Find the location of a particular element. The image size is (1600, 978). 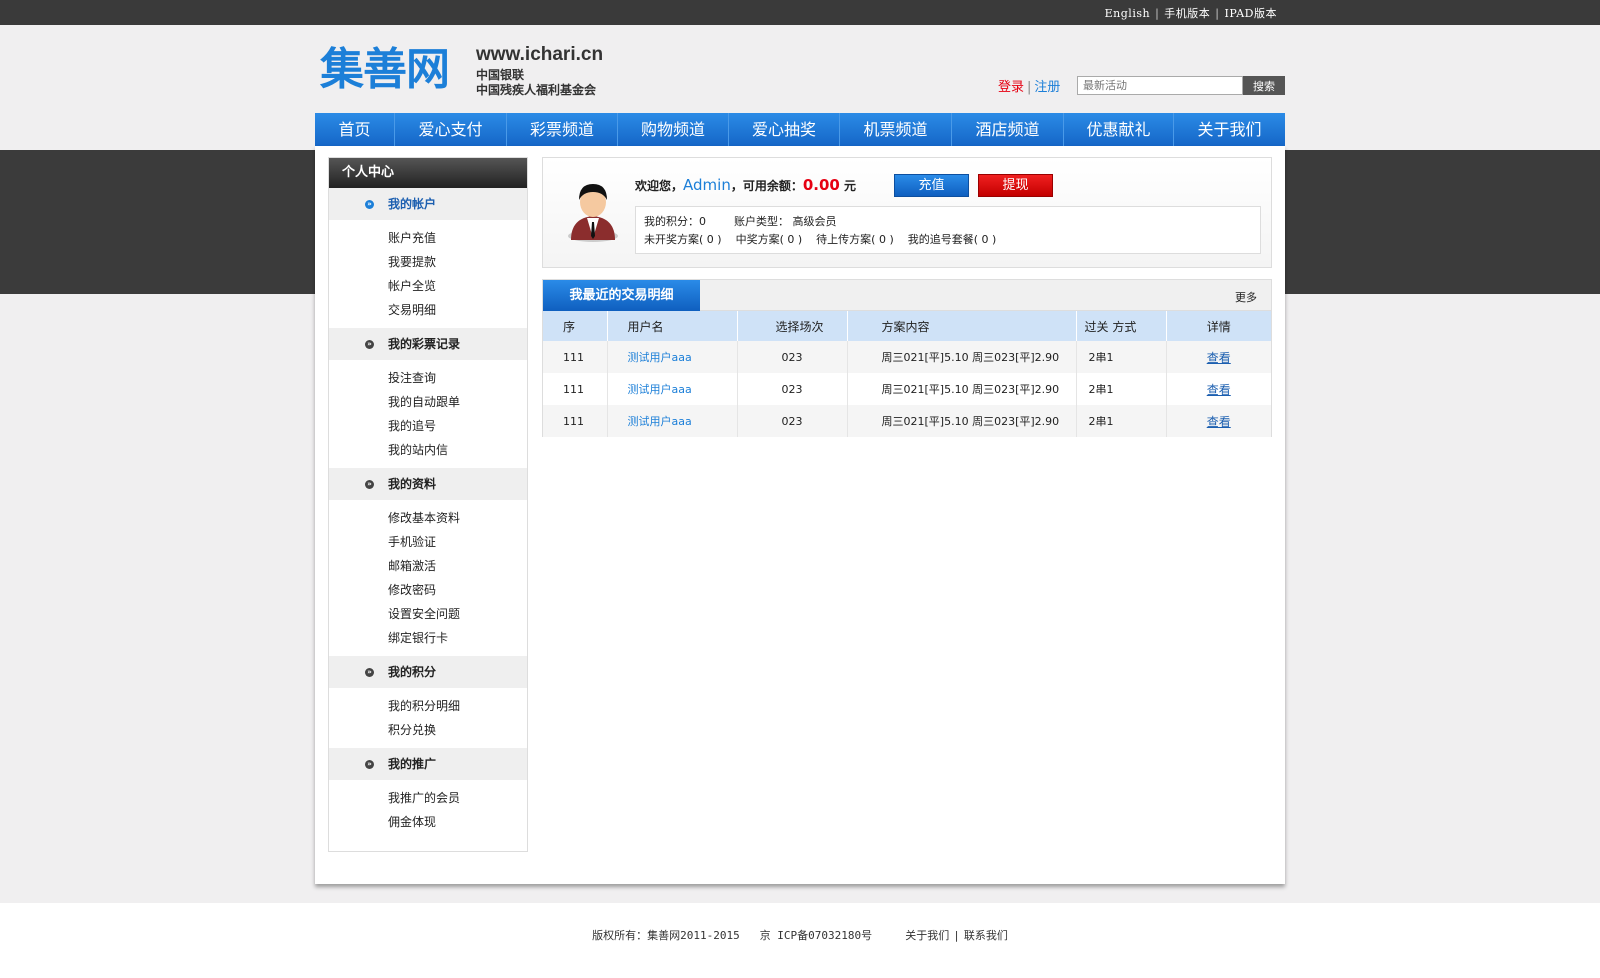

unopened-plans: 未开奖方案( 0 ) is located at coordinates (683, 239).